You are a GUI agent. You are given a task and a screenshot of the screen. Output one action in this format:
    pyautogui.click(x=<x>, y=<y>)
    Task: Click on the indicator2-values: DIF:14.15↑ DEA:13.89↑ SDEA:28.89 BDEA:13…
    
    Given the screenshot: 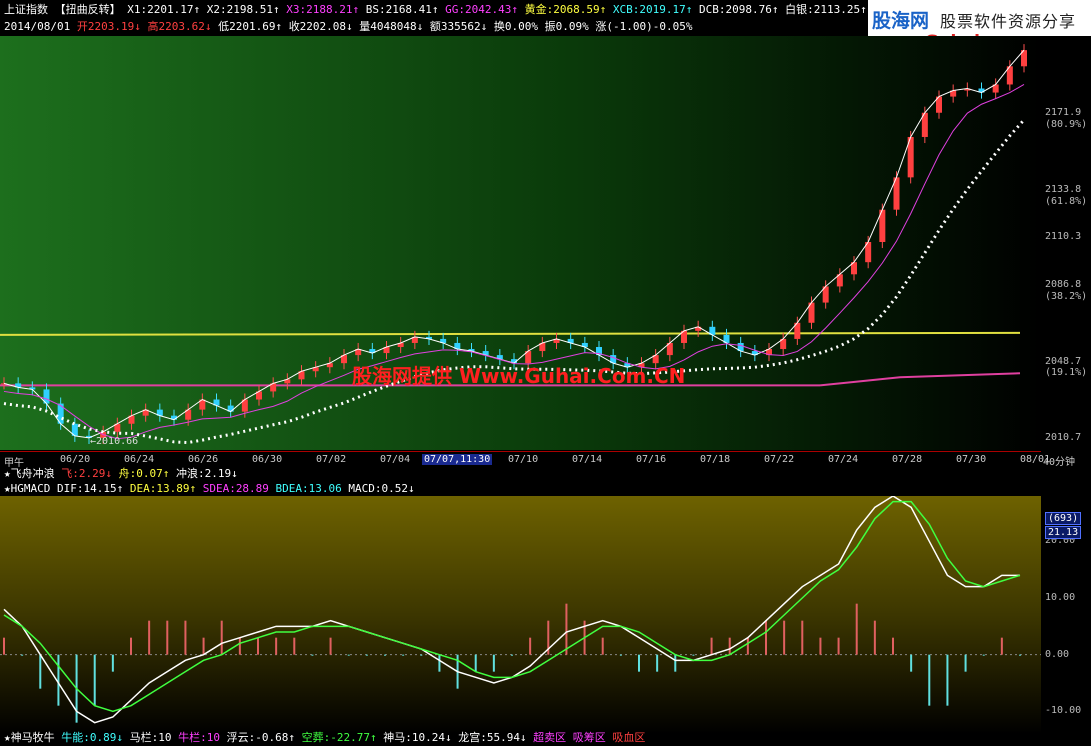 What is the action you would take?
    pyautogui.click(x=236, y=488)
    